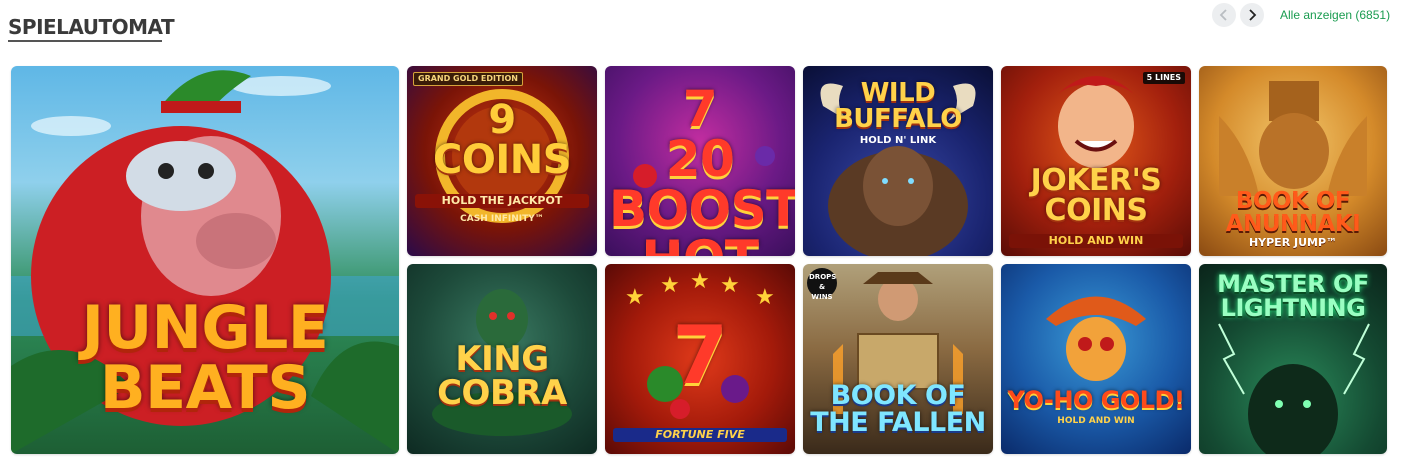 The width and height of the screenshot is (1402, 470). Describe the element at coordinates (468, 79) in the screenshot. I see `edition-badge: GRAND GOLD EDITION` at that location.